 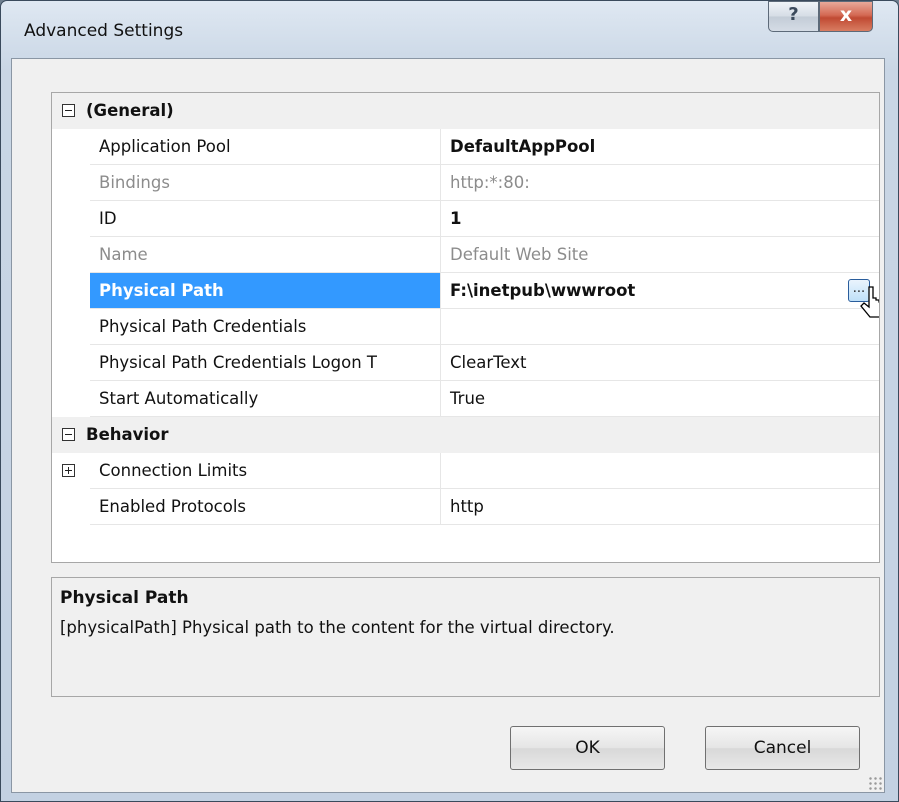 I want to click on property-name: Connection Limits, so click(x=265, y=471).